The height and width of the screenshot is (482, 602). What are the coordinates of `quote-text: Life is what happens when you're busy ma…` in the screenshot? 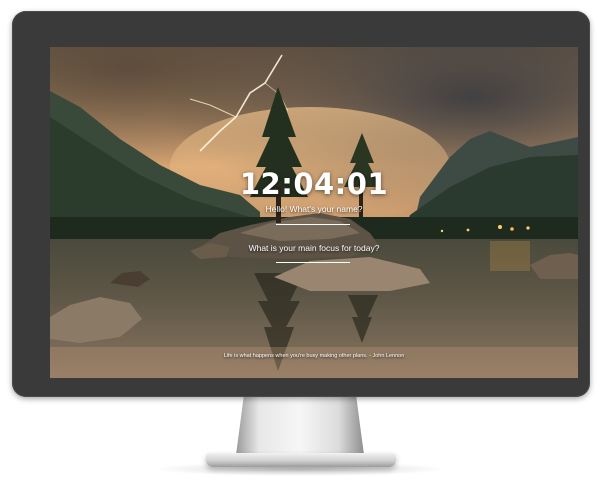 It's located at (314, 356).